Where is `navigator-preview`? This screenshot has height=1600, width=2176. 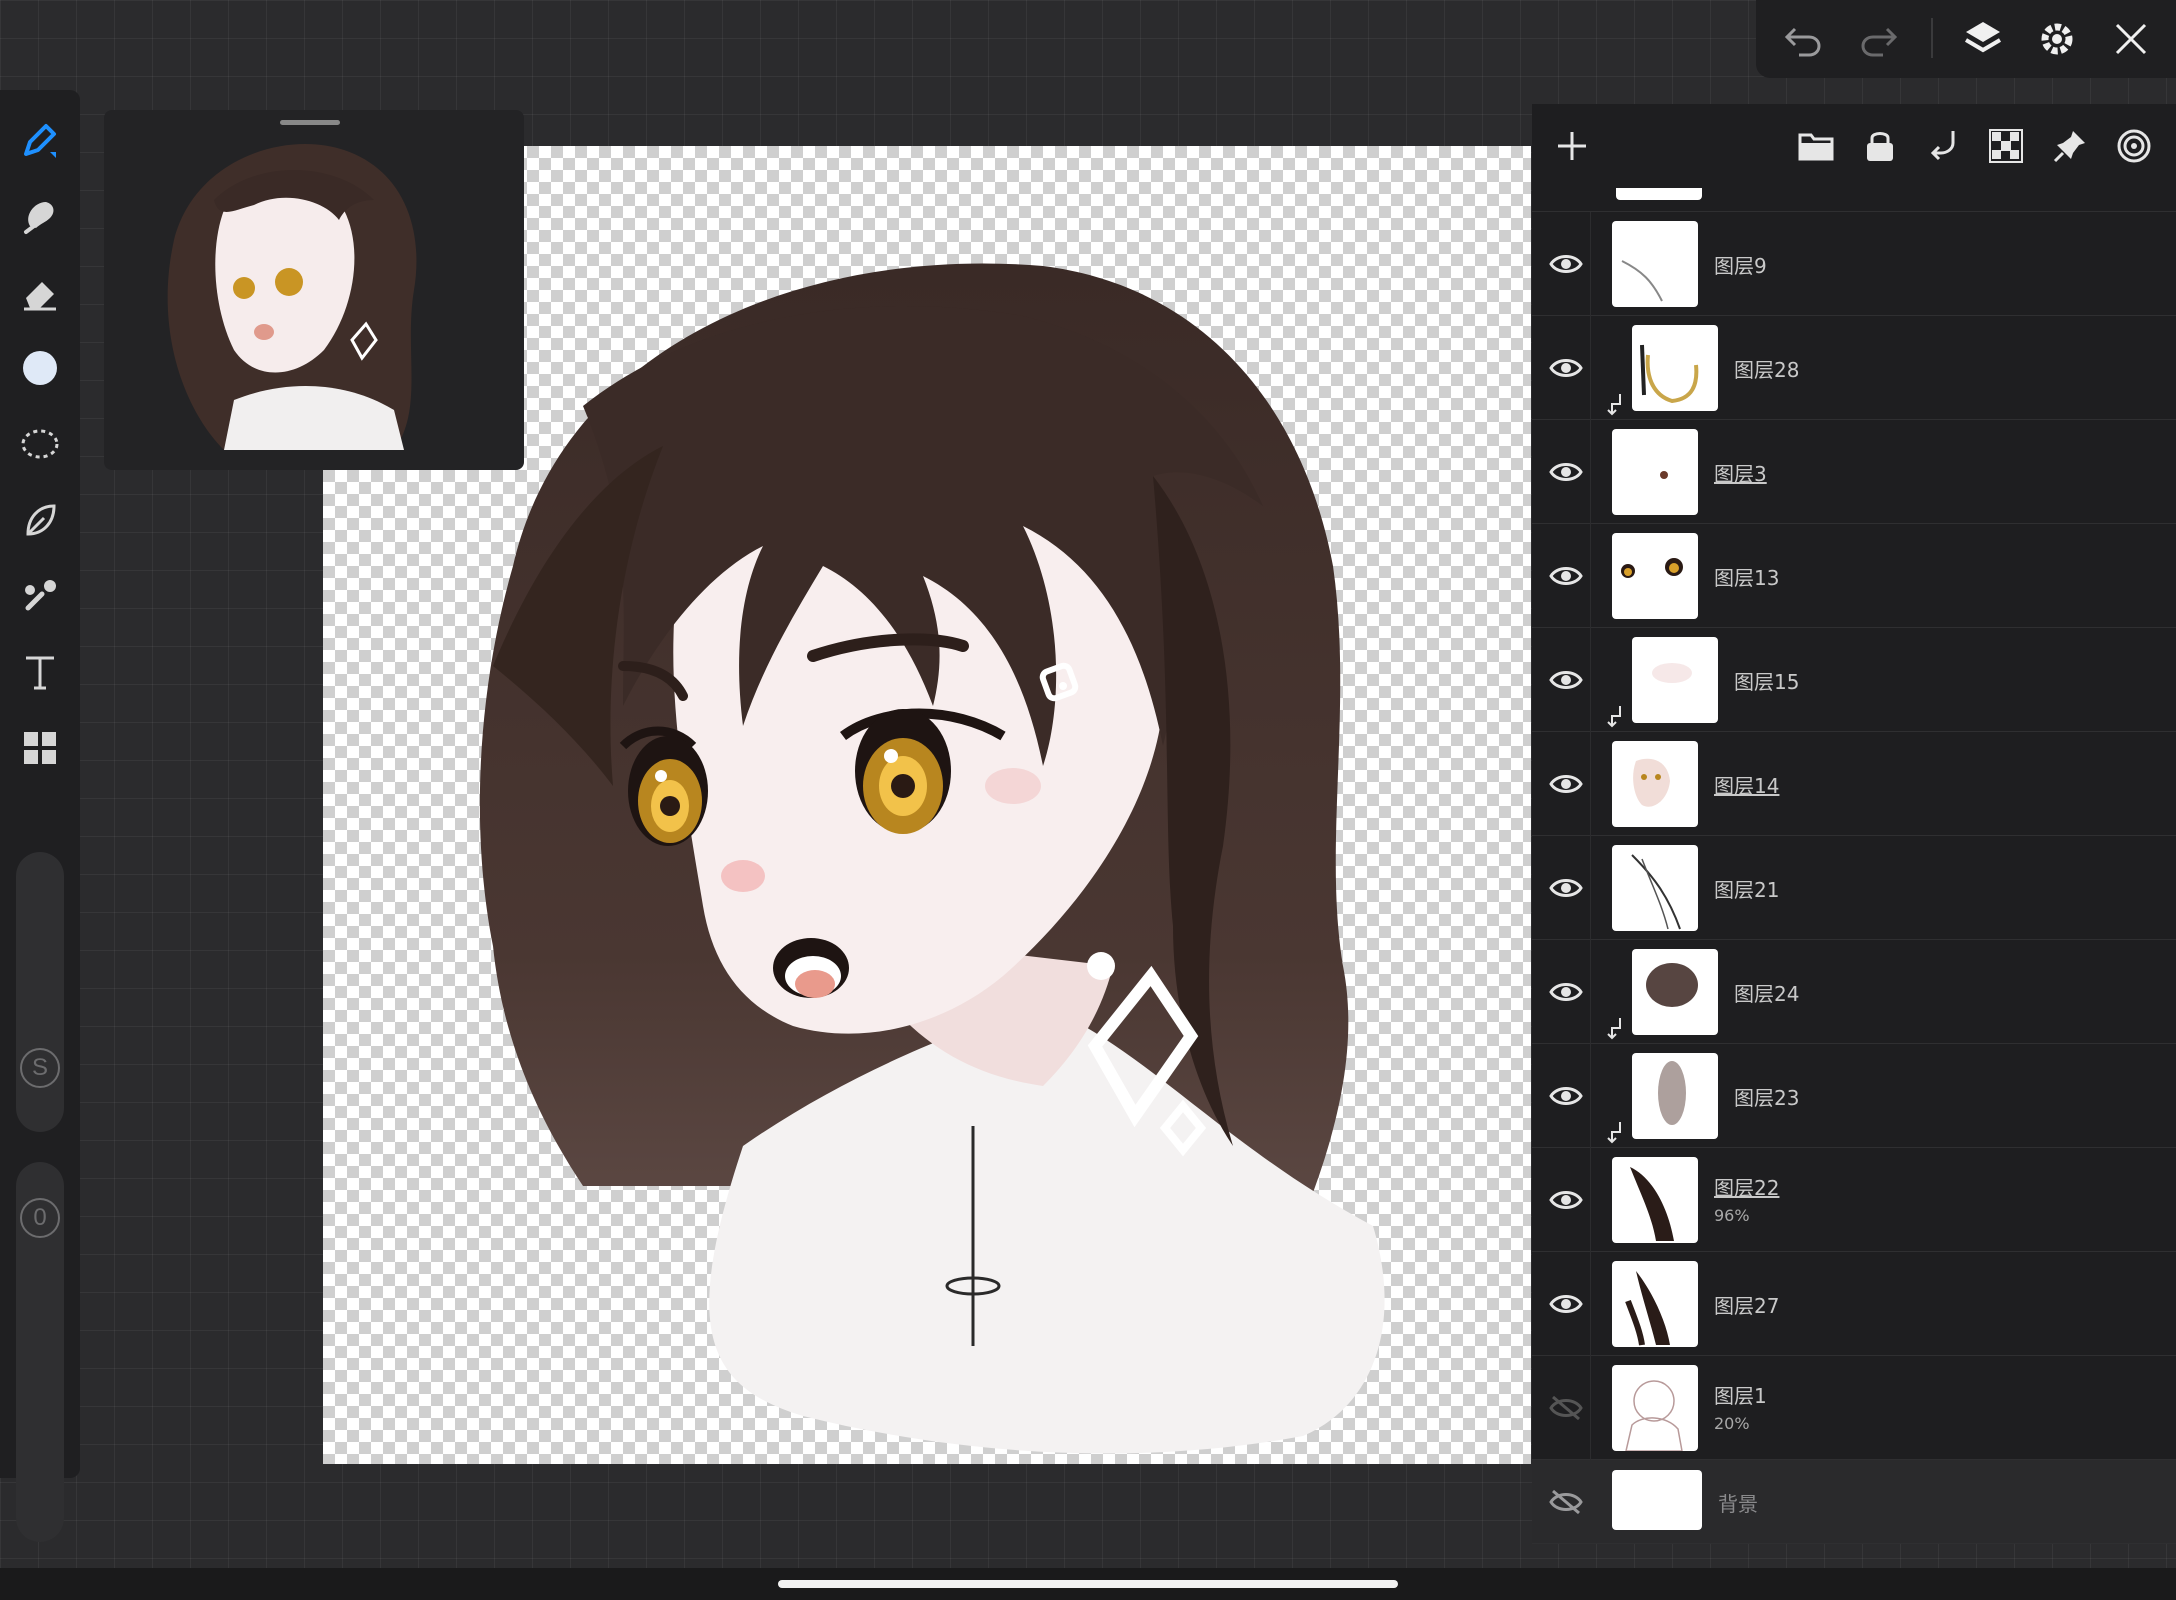 navigator-preview is located at coordinates (292, 297).